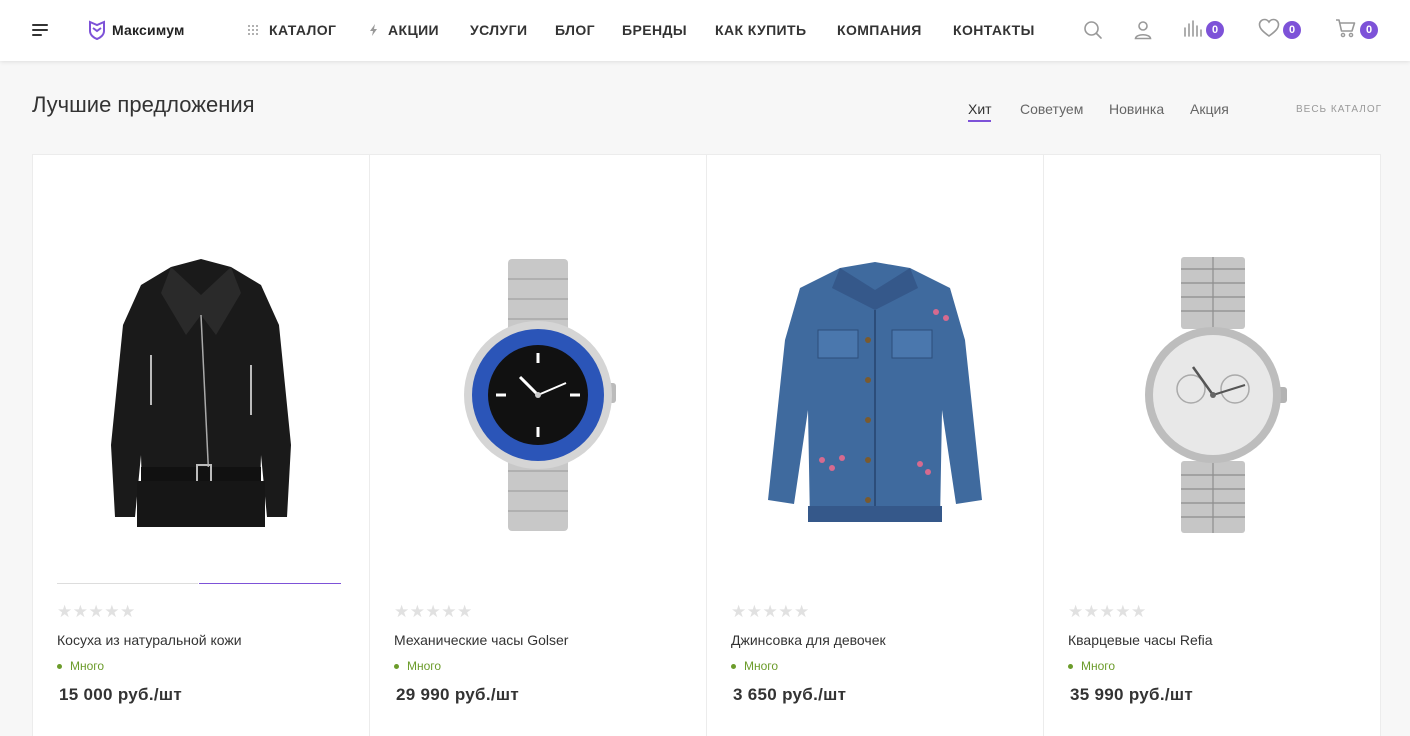 The width and height of the screenshot is (1410, 736). What do you see at coordinates (149, 640) in the screenshot?
I see `product-name: Косуха из натуральной кожи` at bounding box center [149, 640].